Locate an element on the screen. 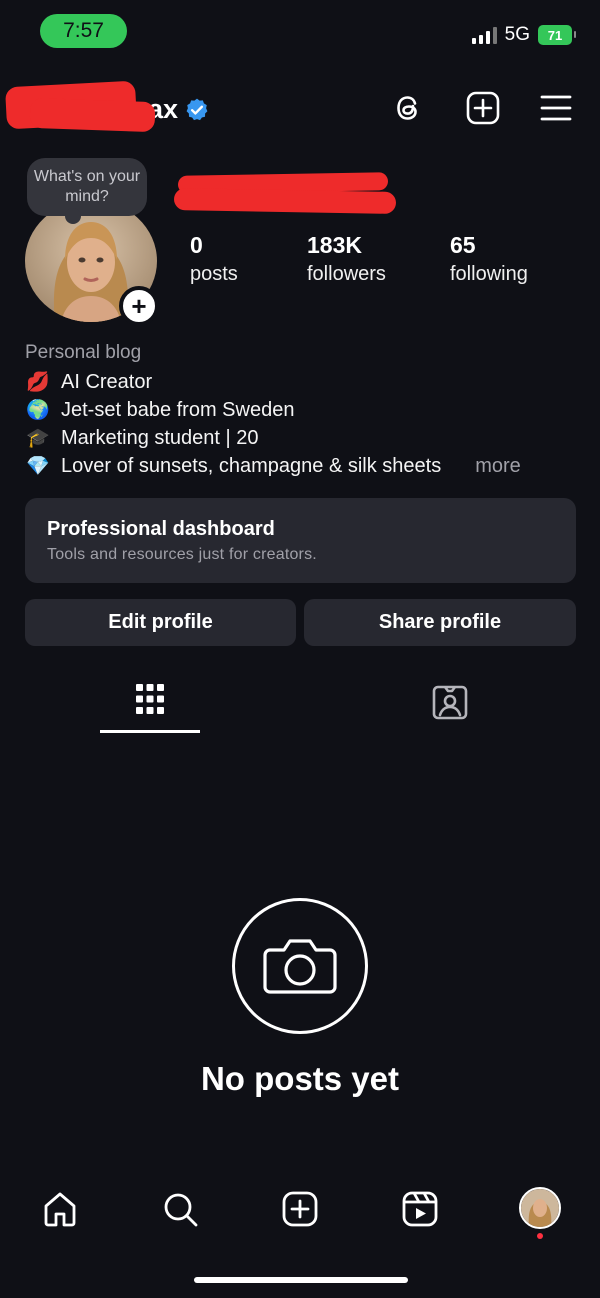  gem-emoji-icon: 💎 is located at coordinates (38, 466).